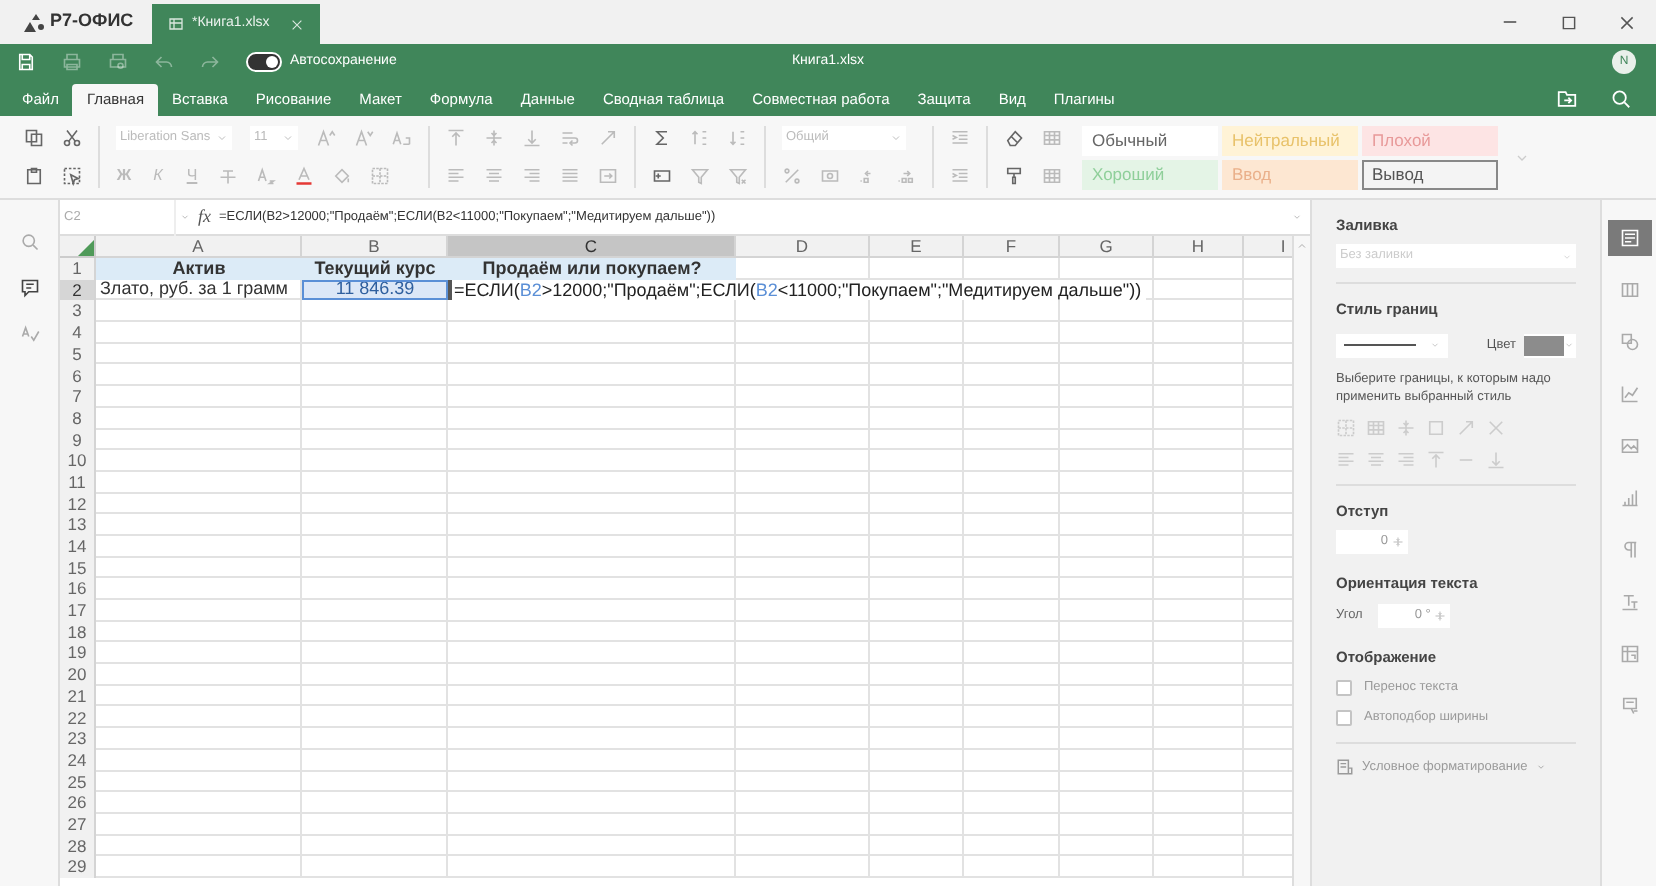 This screenshot has height=886, width=1656. Describe the element at coordinates (738, 176) in the screenshot. I see `clear-filter-icon` at that location.